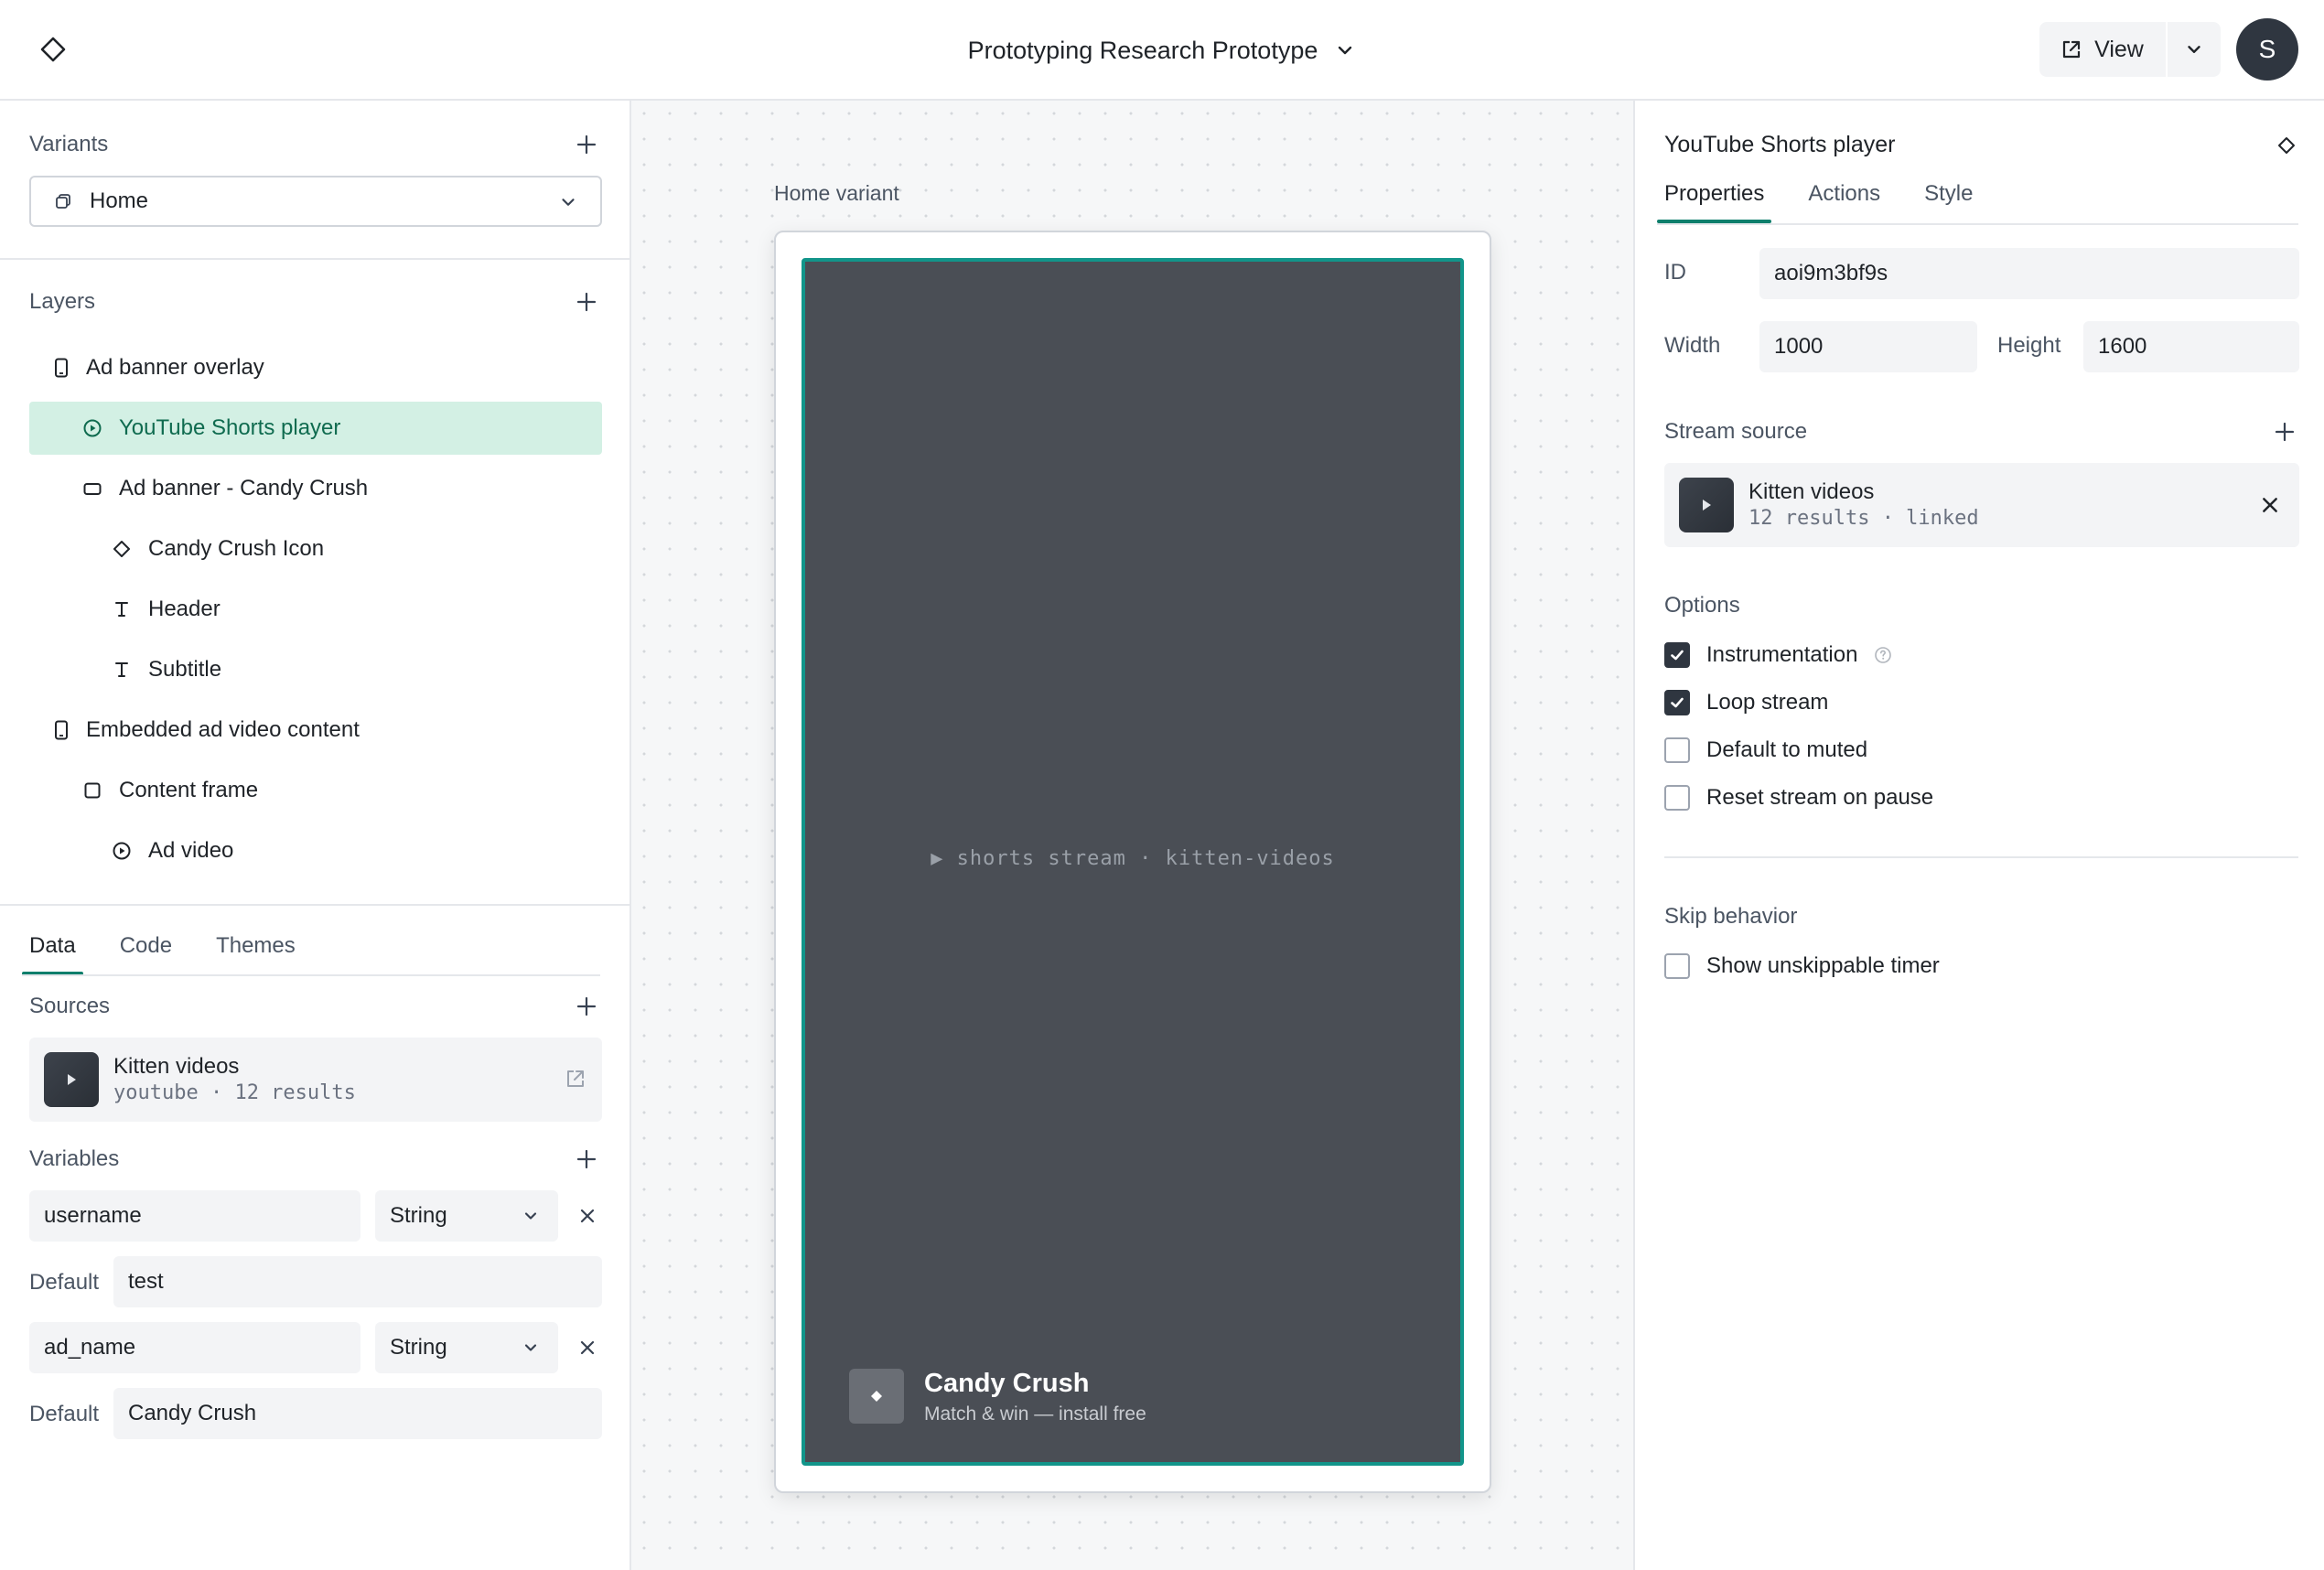 This screenshot has height=1570, width=2324. Describe the element at coordinates (586, 1007) in the screenshot. I see `add-source-button` at that location.